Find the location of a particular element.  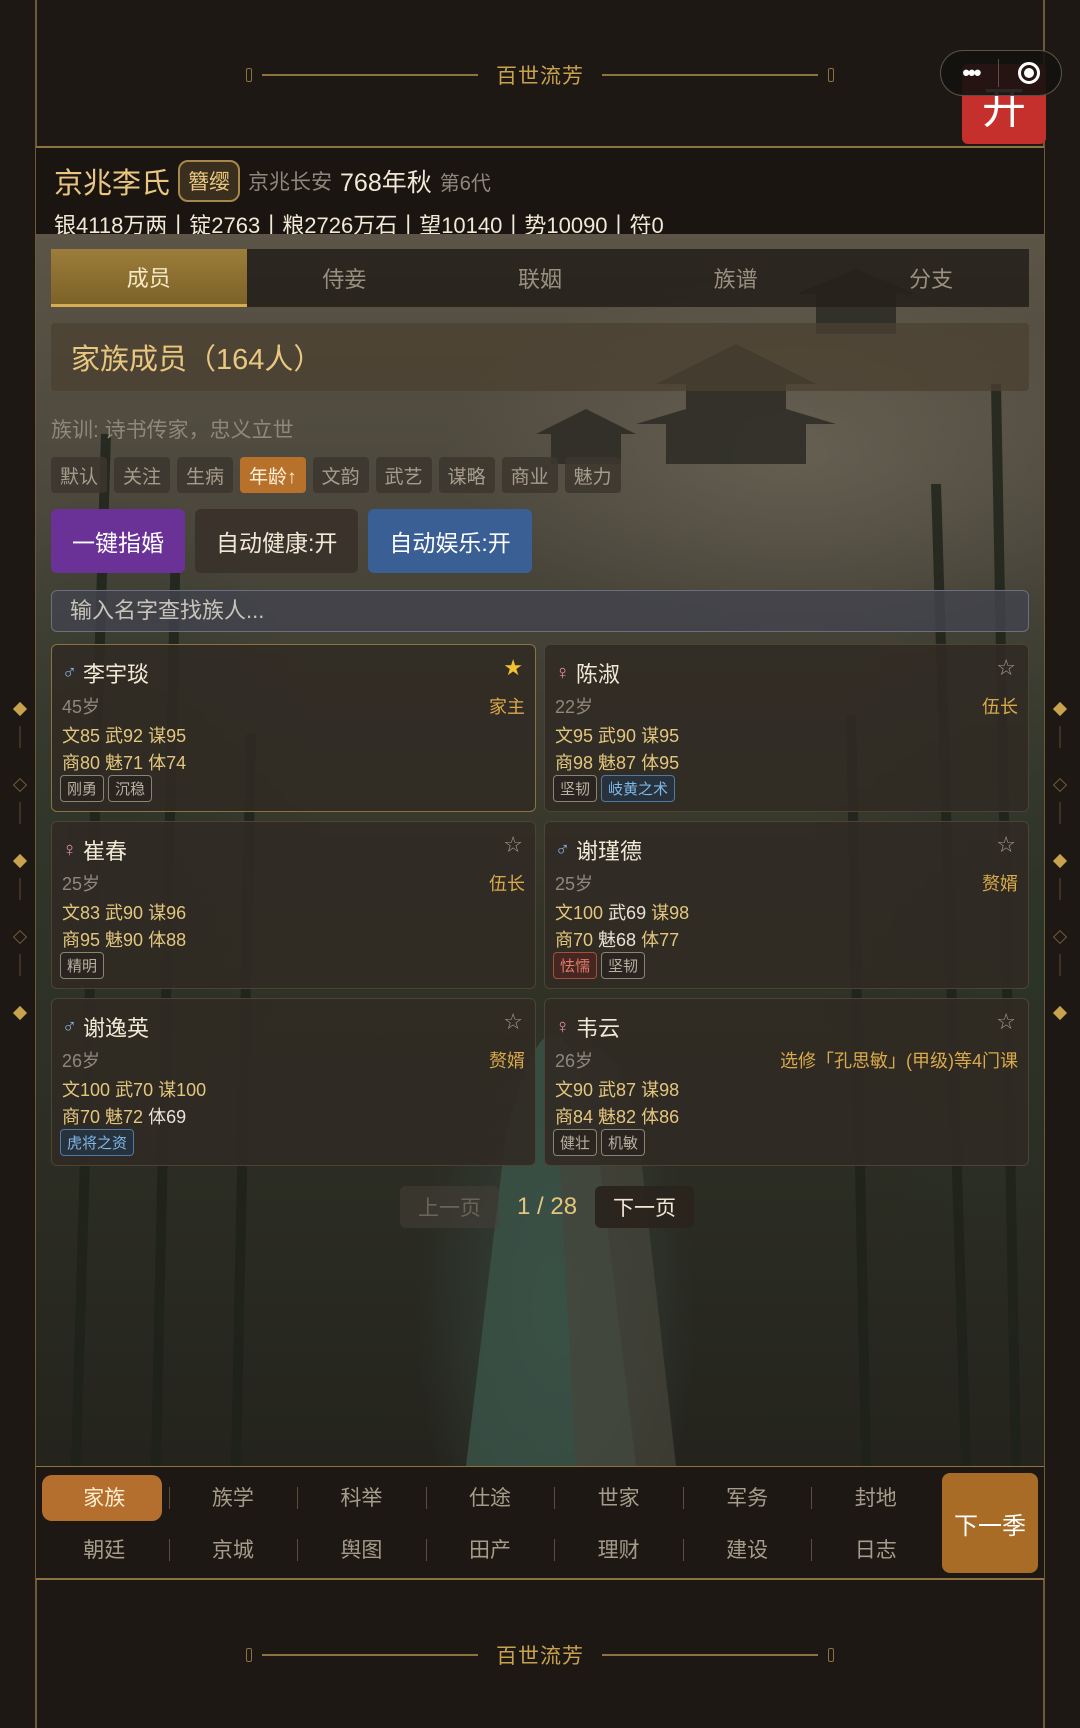

nav-item: 仕途 is located at coordinates (490, 1497).